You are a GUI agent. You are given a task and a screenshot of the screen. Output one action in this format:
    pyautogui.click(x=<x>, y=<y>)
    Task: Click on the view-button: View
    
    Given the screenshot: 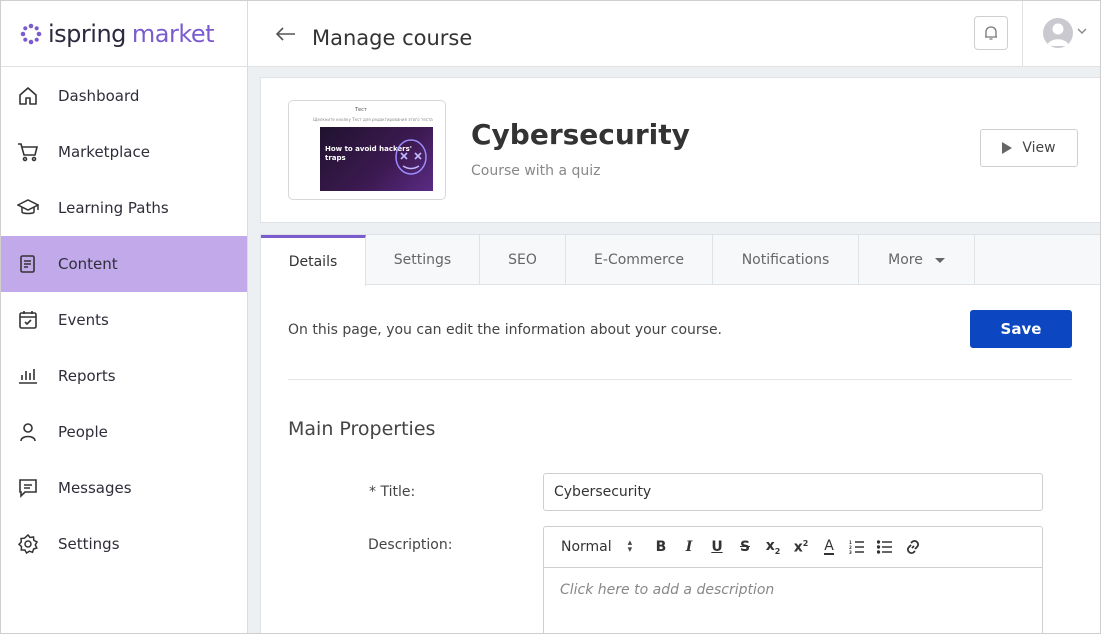 What is the action you would take?
    pyautogui.click(x=1029, y=148)
    